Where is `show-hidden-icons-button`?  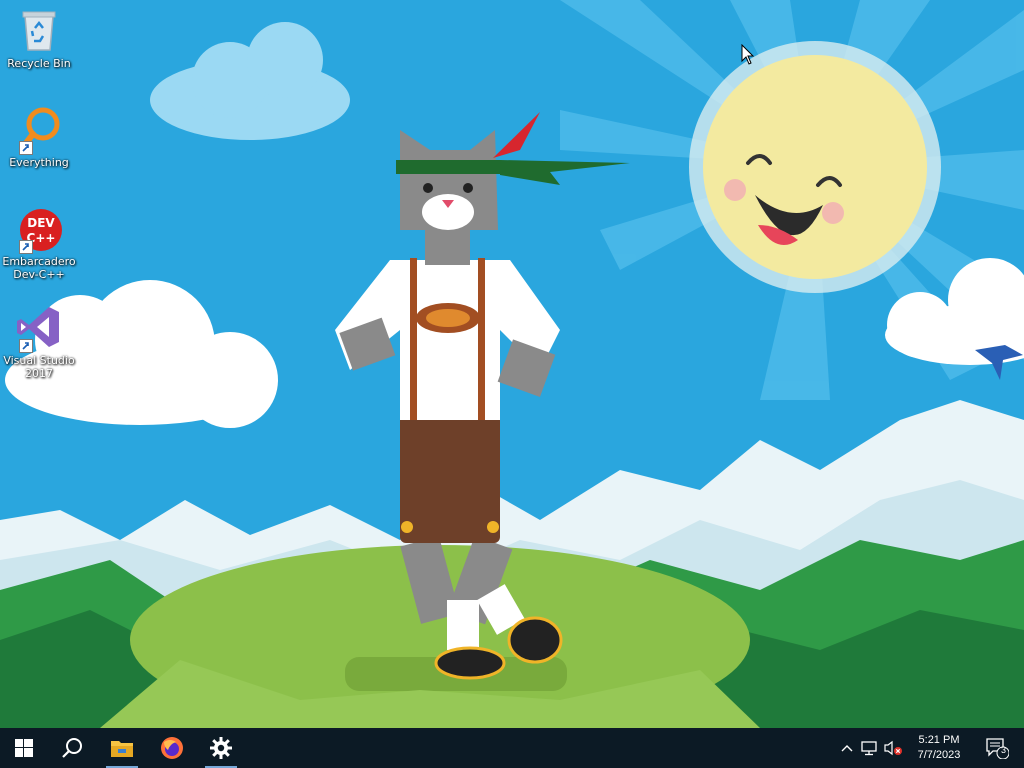
show-hidden-icons-button is located at coordinates (847, 748).